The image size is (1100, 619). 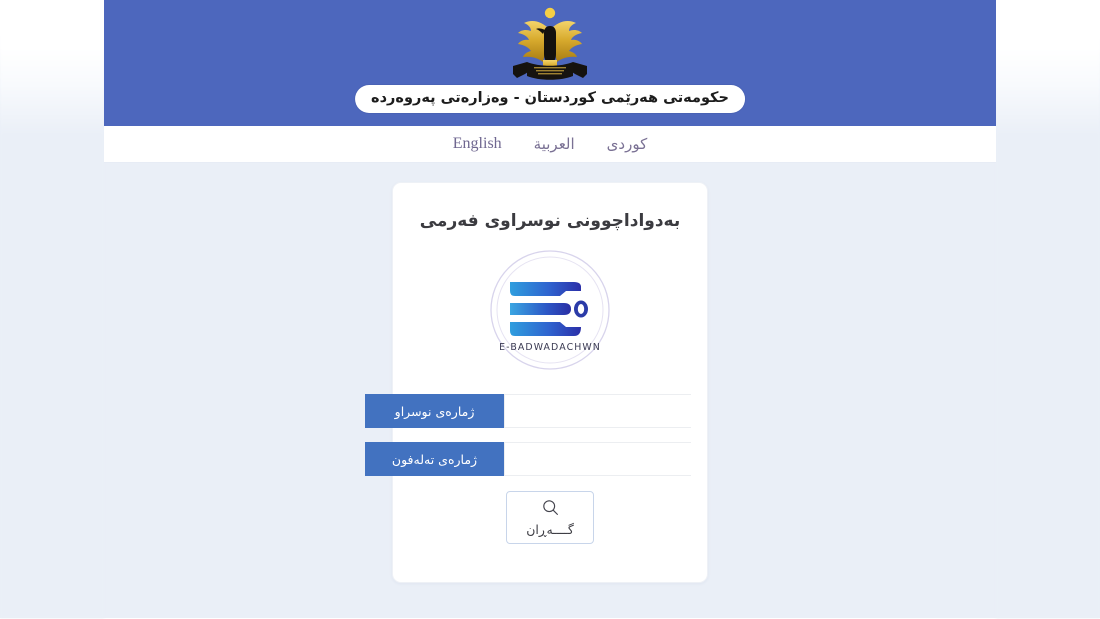 What do you see at coordinates (434, 459) in the screenshot?
I see `phone-number-label: ژمارەی تەلەفون` at bounding box center [434, 459].